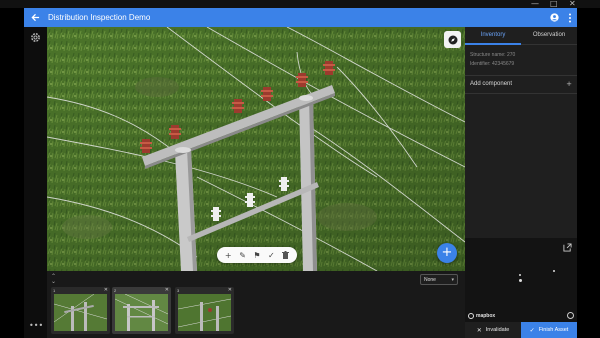 The width and height of the screenshot is (600, 338). I want to click on map-marker-current, so click(520, 280).